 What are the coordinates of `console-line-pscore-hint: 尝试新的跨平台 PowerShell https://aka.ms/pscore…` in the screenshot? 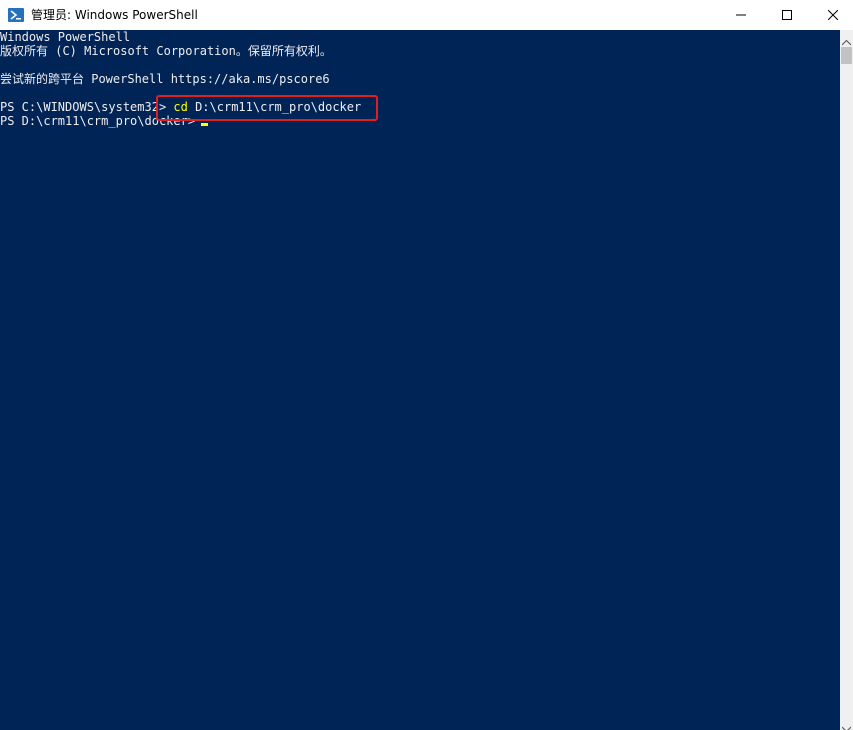 It's located at (165, 79).